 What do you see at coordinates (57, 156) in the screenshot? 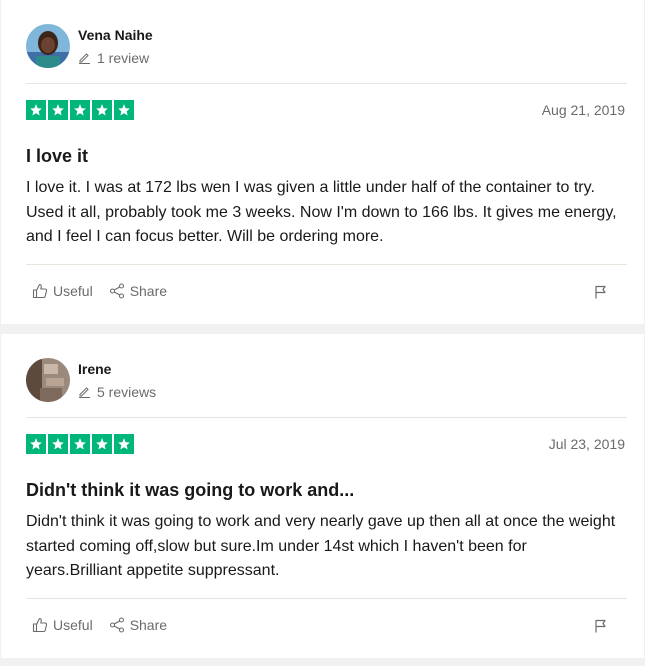
I see `review-title: I love it` at bounding box center [57, 156].